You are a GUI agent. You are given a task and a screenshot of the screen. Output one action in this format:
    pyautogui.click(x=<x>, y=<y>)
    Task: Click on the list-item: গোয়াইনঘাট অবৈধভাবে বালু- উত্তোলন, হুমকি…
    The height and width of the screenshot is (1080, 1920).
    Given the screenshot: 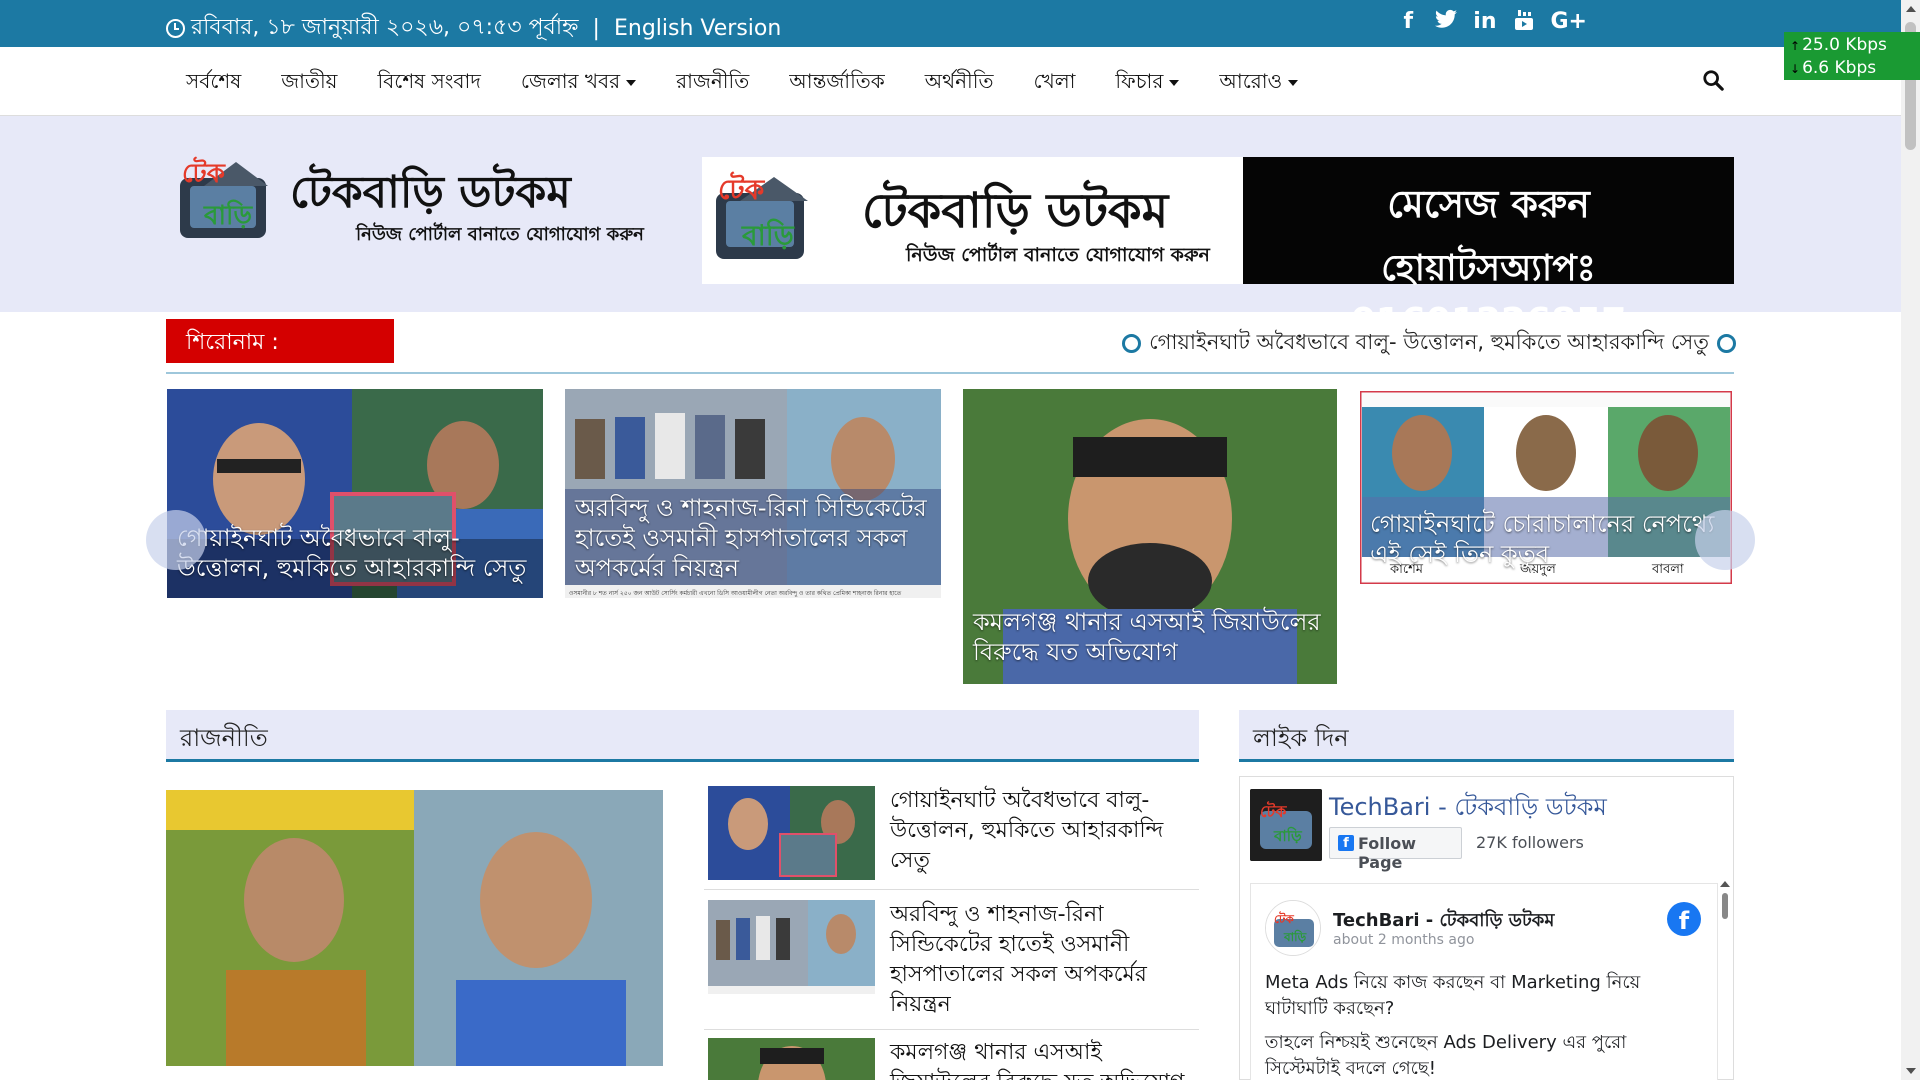 What is the action you would take?
    pyautogui.click(x=951, y=838)
    